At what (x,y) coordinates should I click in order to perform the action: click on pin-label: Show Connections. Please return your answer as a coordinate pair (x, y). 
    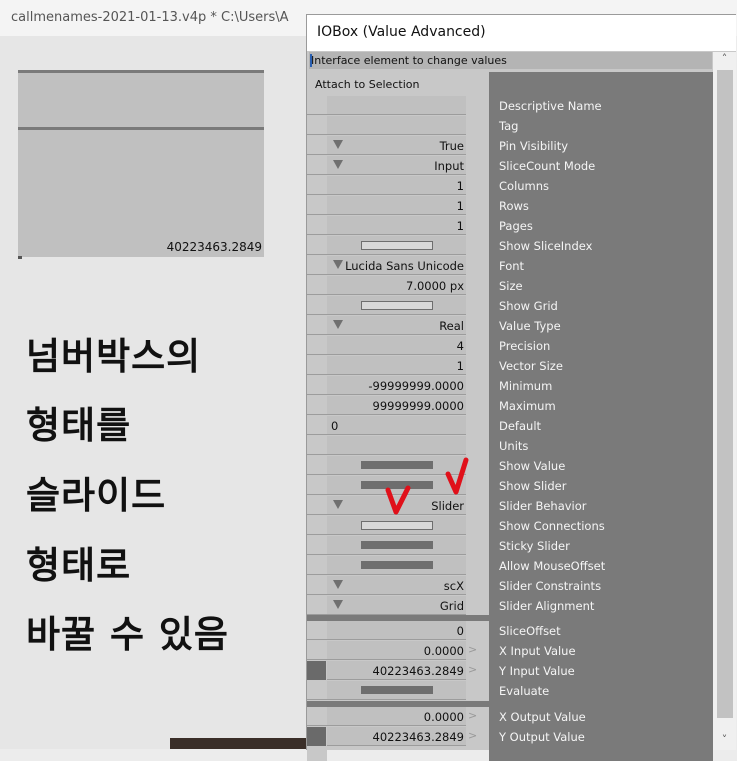
    Looking at the image, I should click on (552, 526).